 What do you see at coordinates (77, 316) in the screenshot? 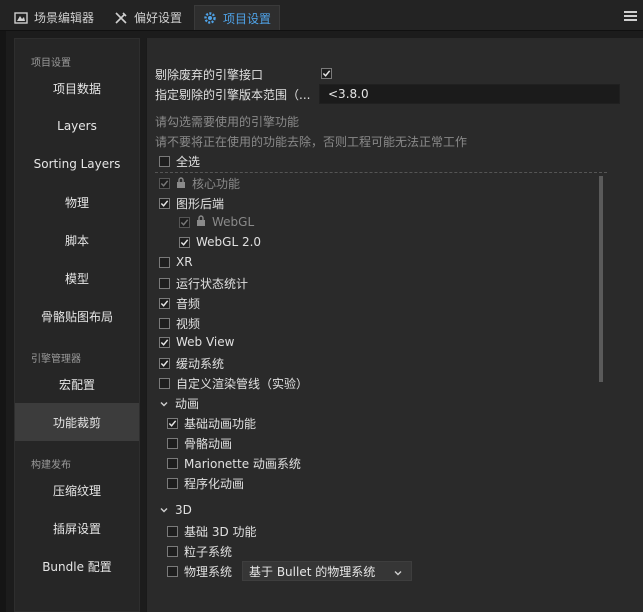
I see `sidebar-item-skeleton-texture-layout: 骨骼贴图布局` at bounding box center [77, 316].